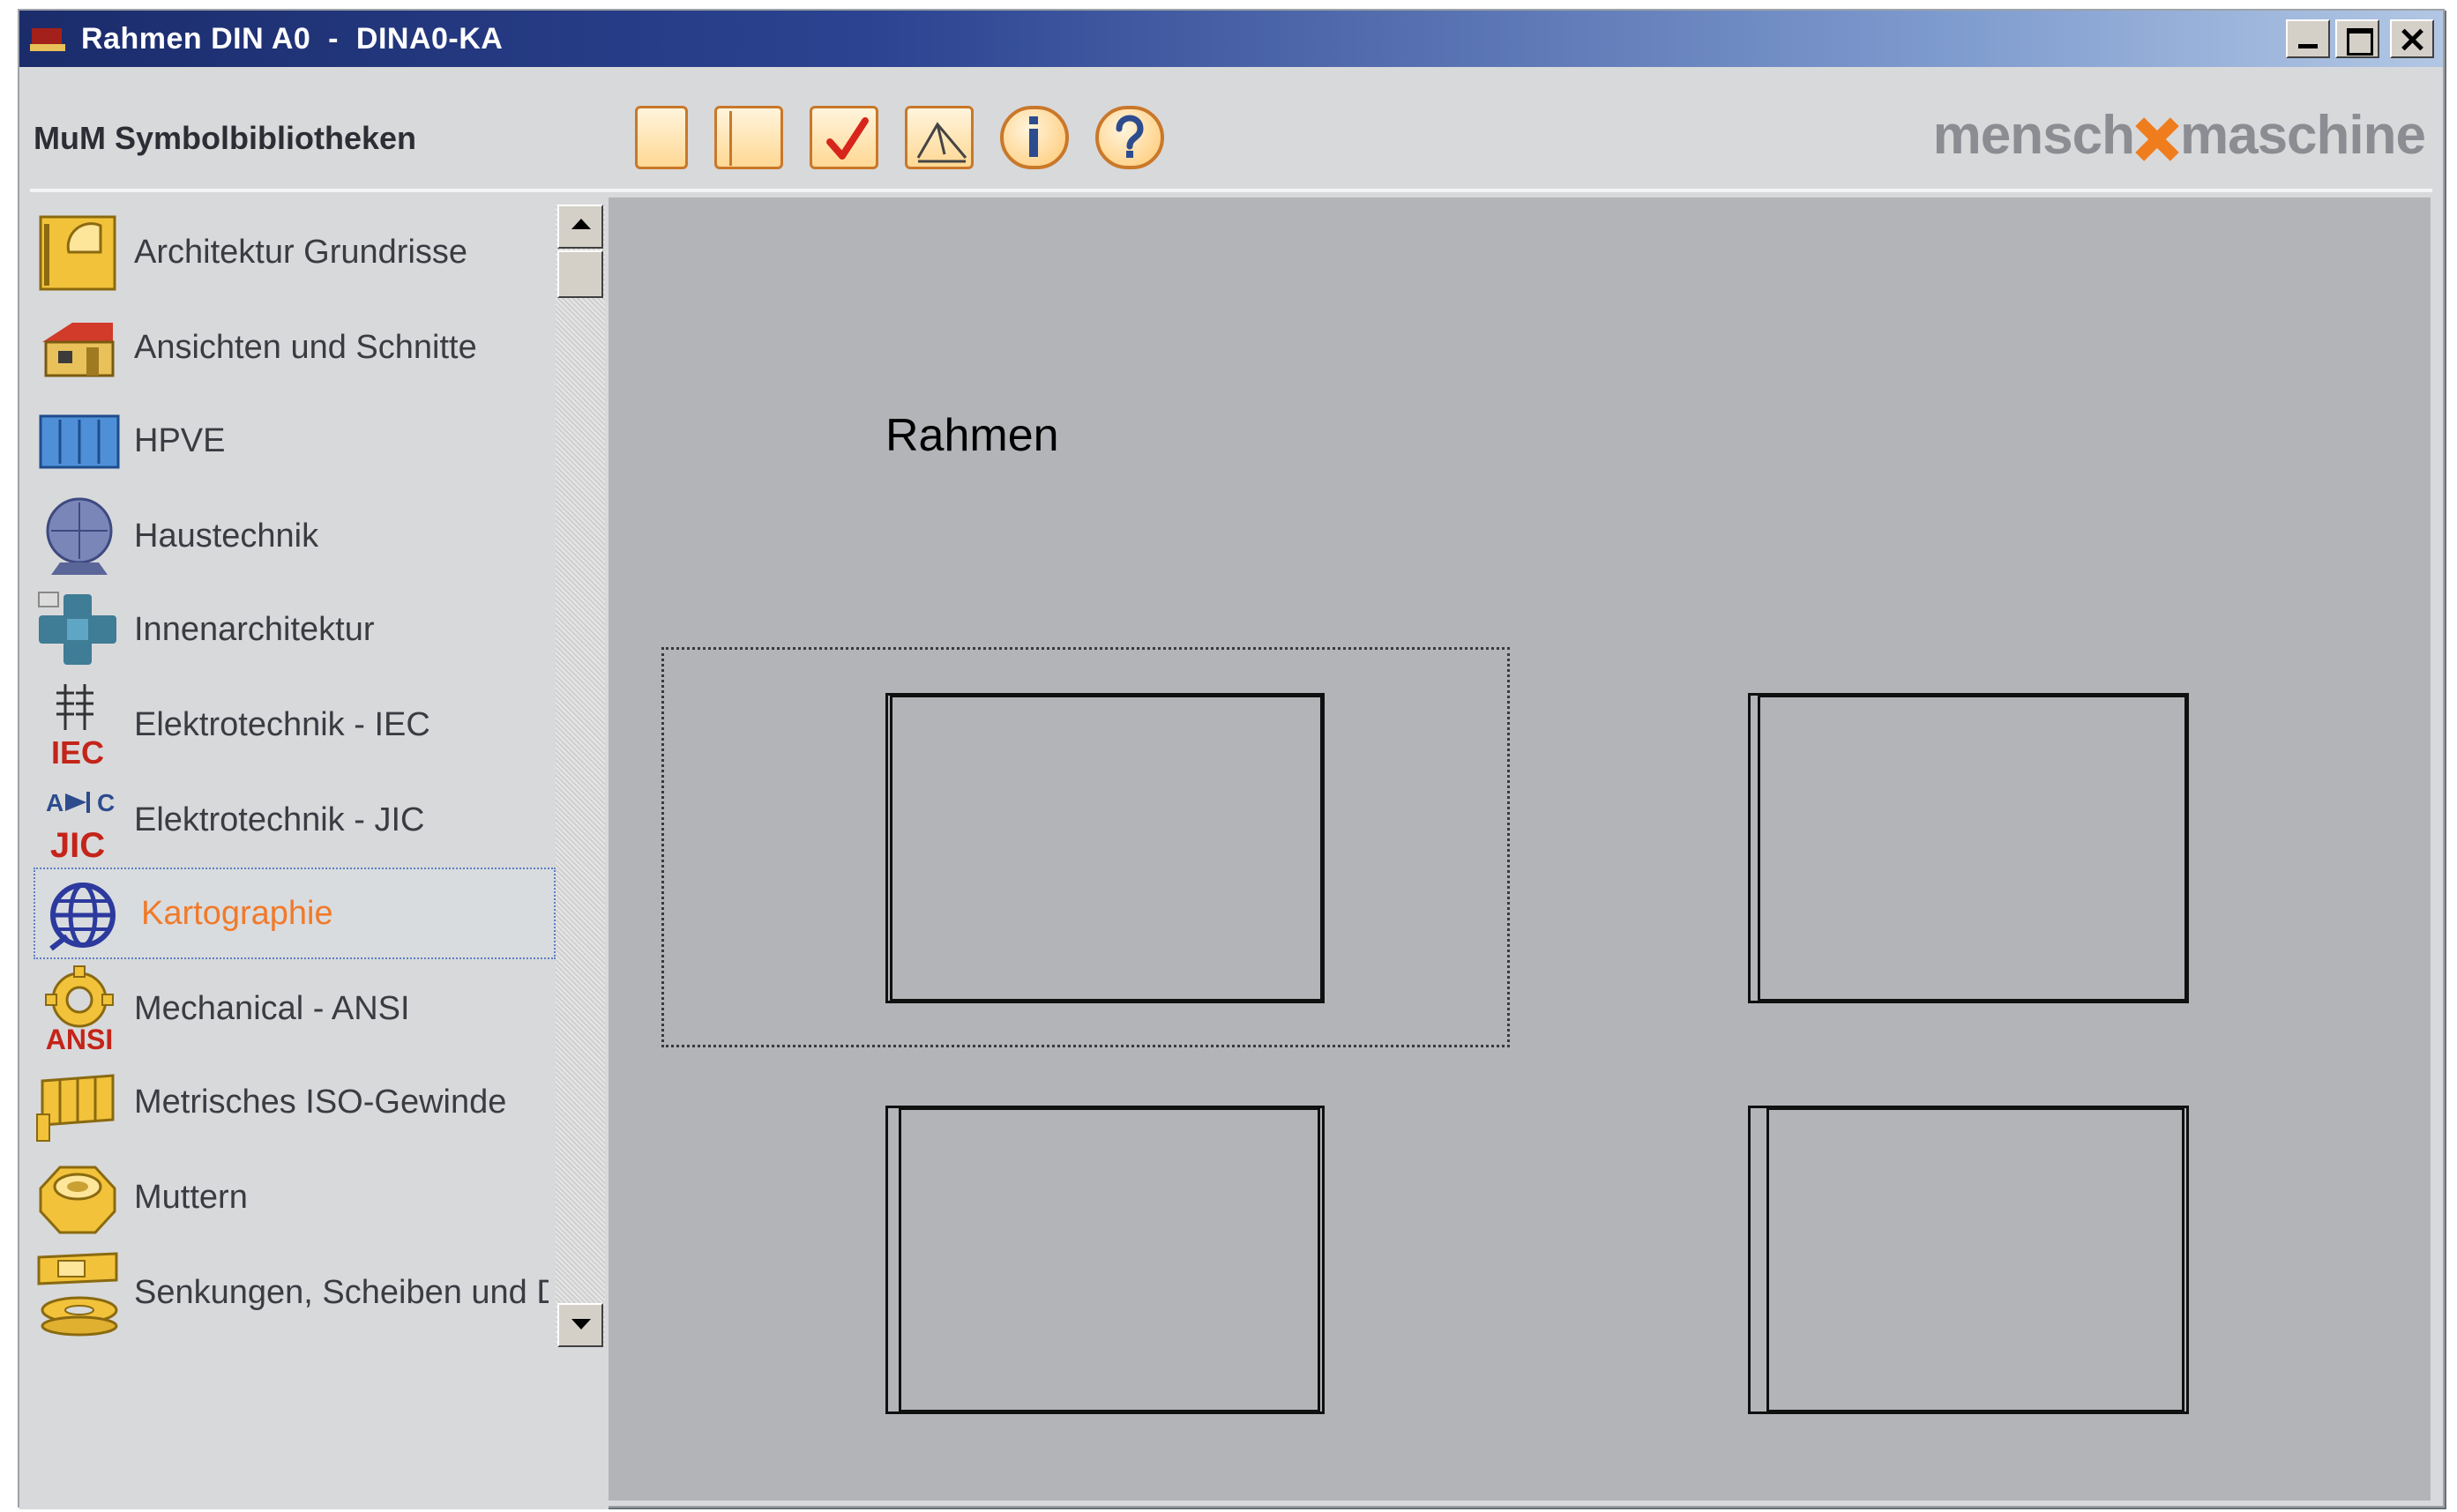 The width and height of the screenshot is (2457, 1512). I want to click on sidebar-item-label: Architektur Grundrisse, so click(301, 252).